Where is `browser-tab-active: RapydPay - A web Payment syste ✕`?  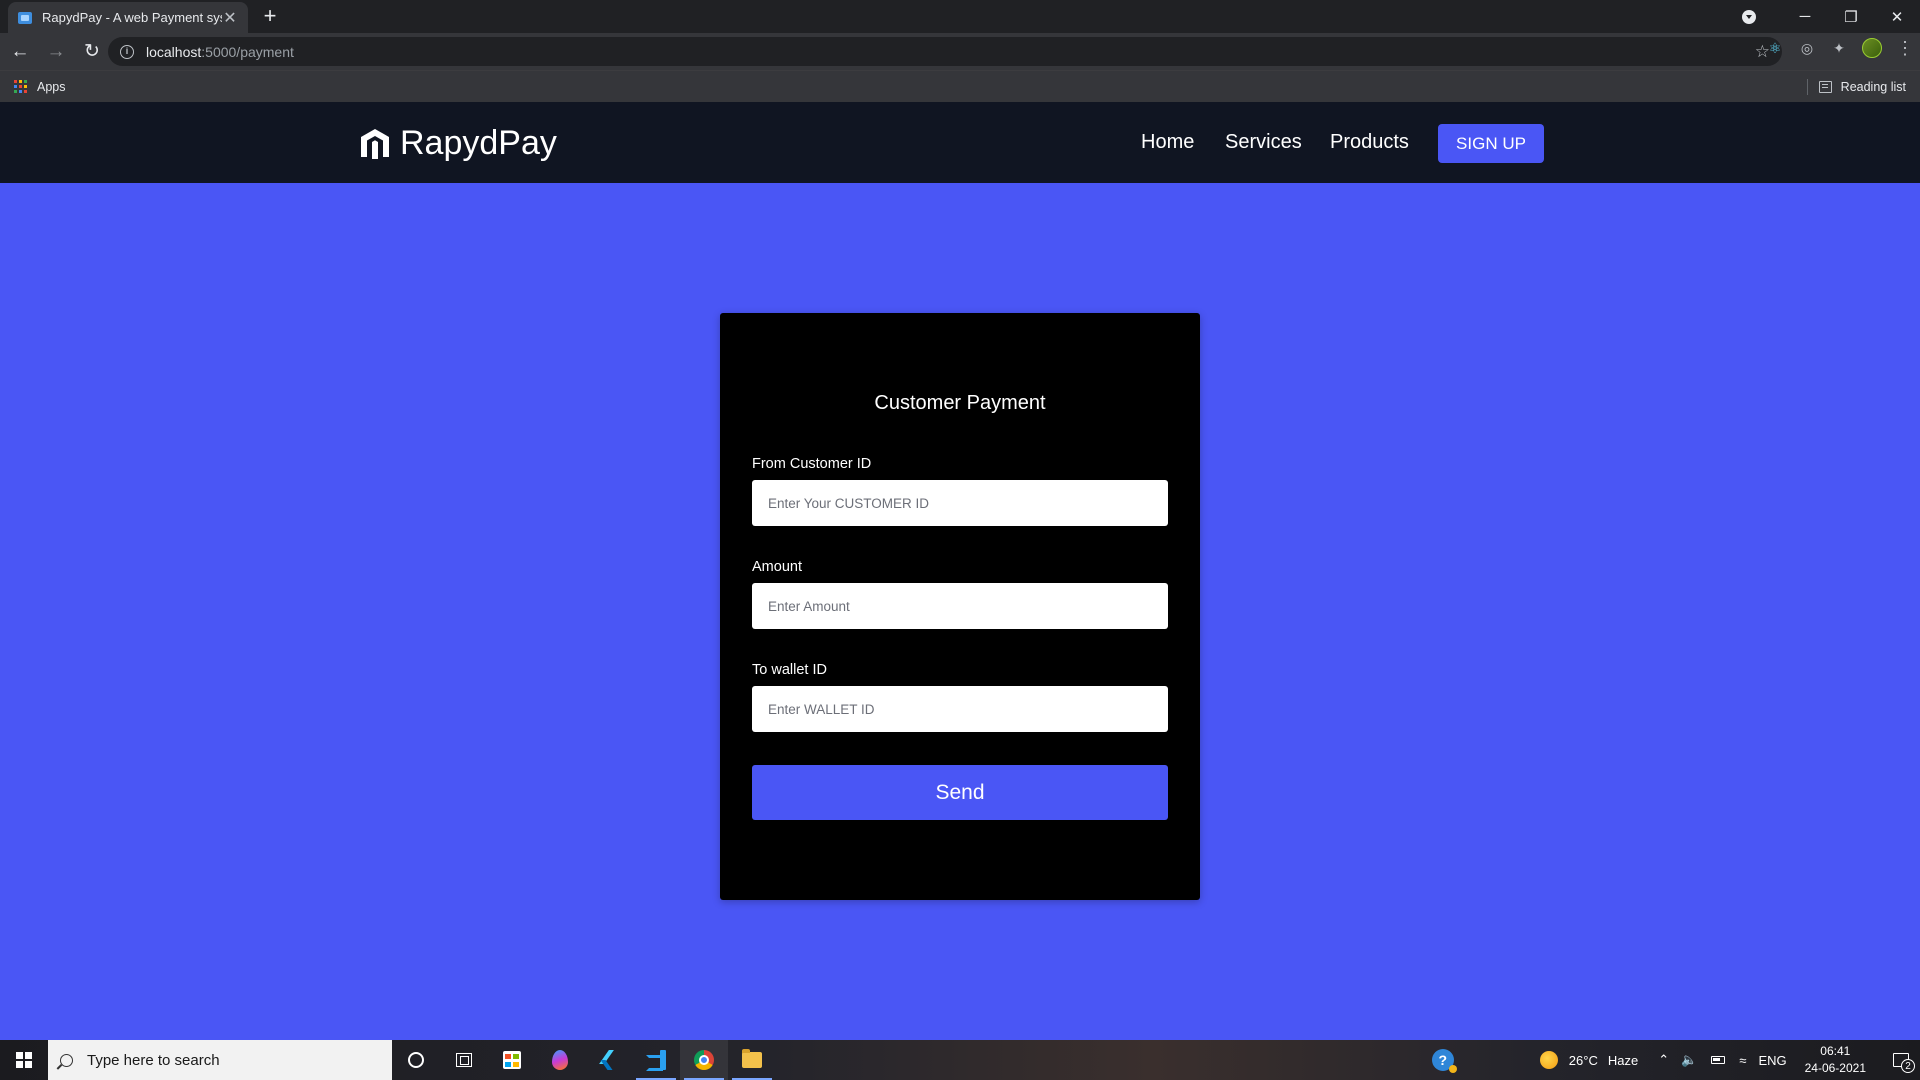
browser-tab-active: RapydPay - A web Payment syste ✕ is located at coordinates (128, 17).